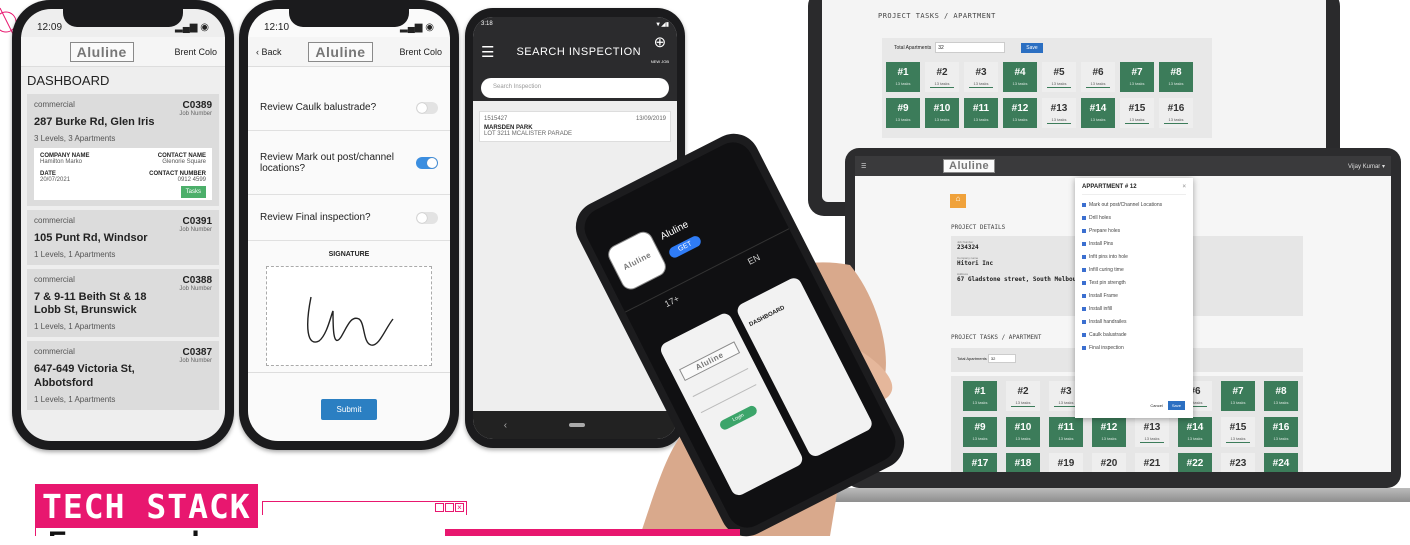  Describe the element at coordinates (1134, 269) in the screenshot. I see `task-checkbox: Infill curing time` at that location.